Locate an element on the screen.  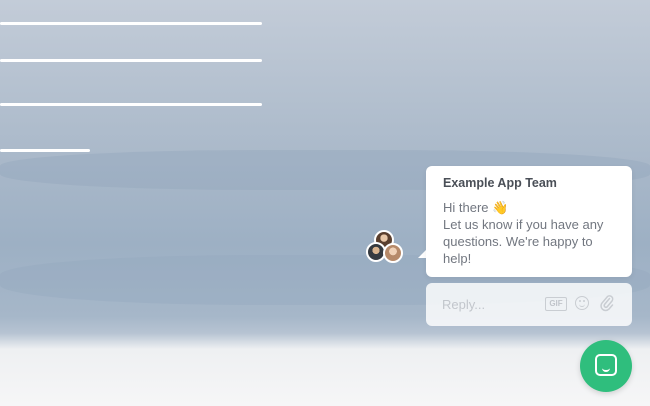
reply-composer: GIF is located at coordinates (529, 304).